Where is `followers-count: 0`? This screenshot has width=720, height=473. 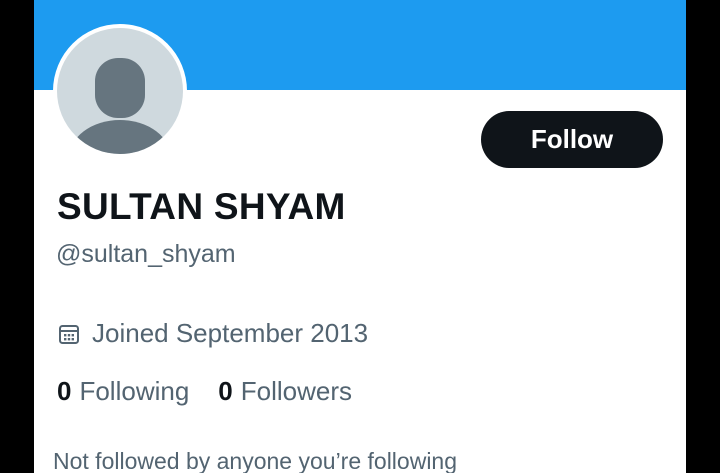
followers-count: 0 is located at coordinates (225, 391).